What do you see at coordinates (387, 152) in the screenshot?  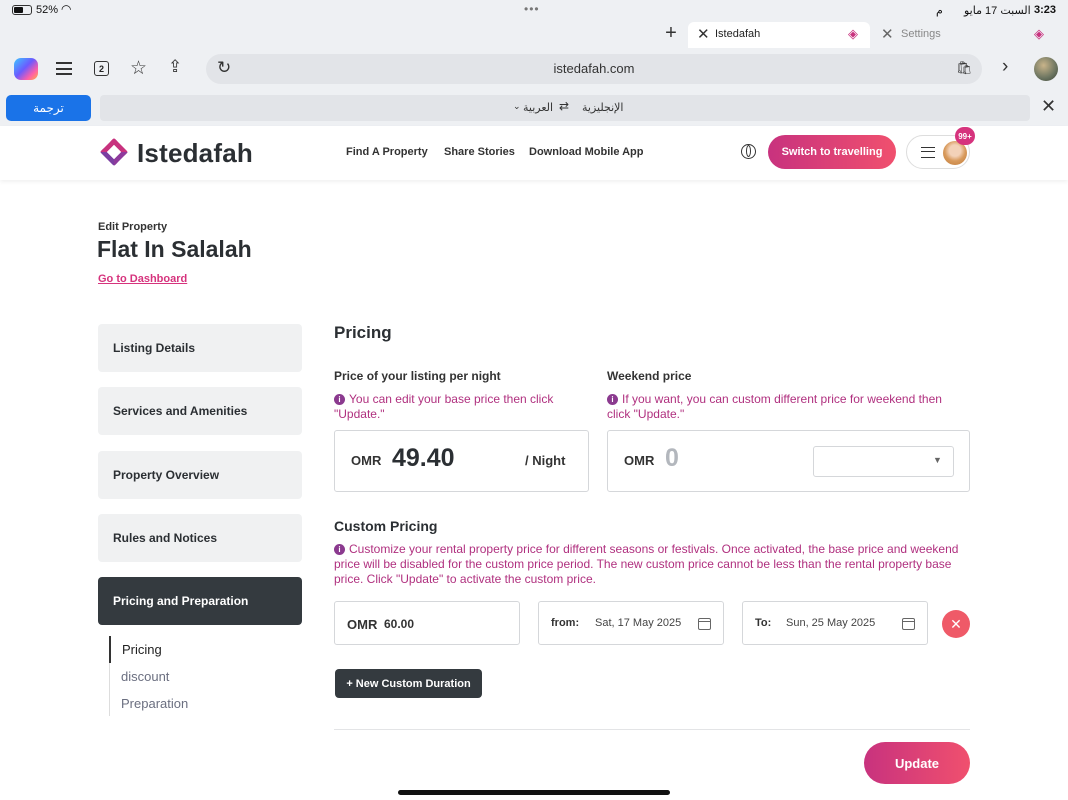 I see `nav-find-property: Find A Property` at bounding box center [387, 152].